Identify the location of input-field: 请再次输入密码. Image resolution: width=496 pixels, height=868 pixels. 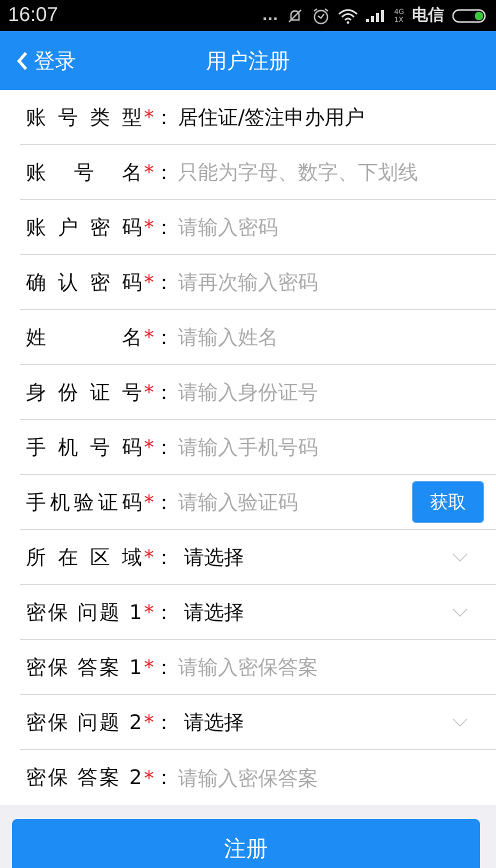
(323, 282).